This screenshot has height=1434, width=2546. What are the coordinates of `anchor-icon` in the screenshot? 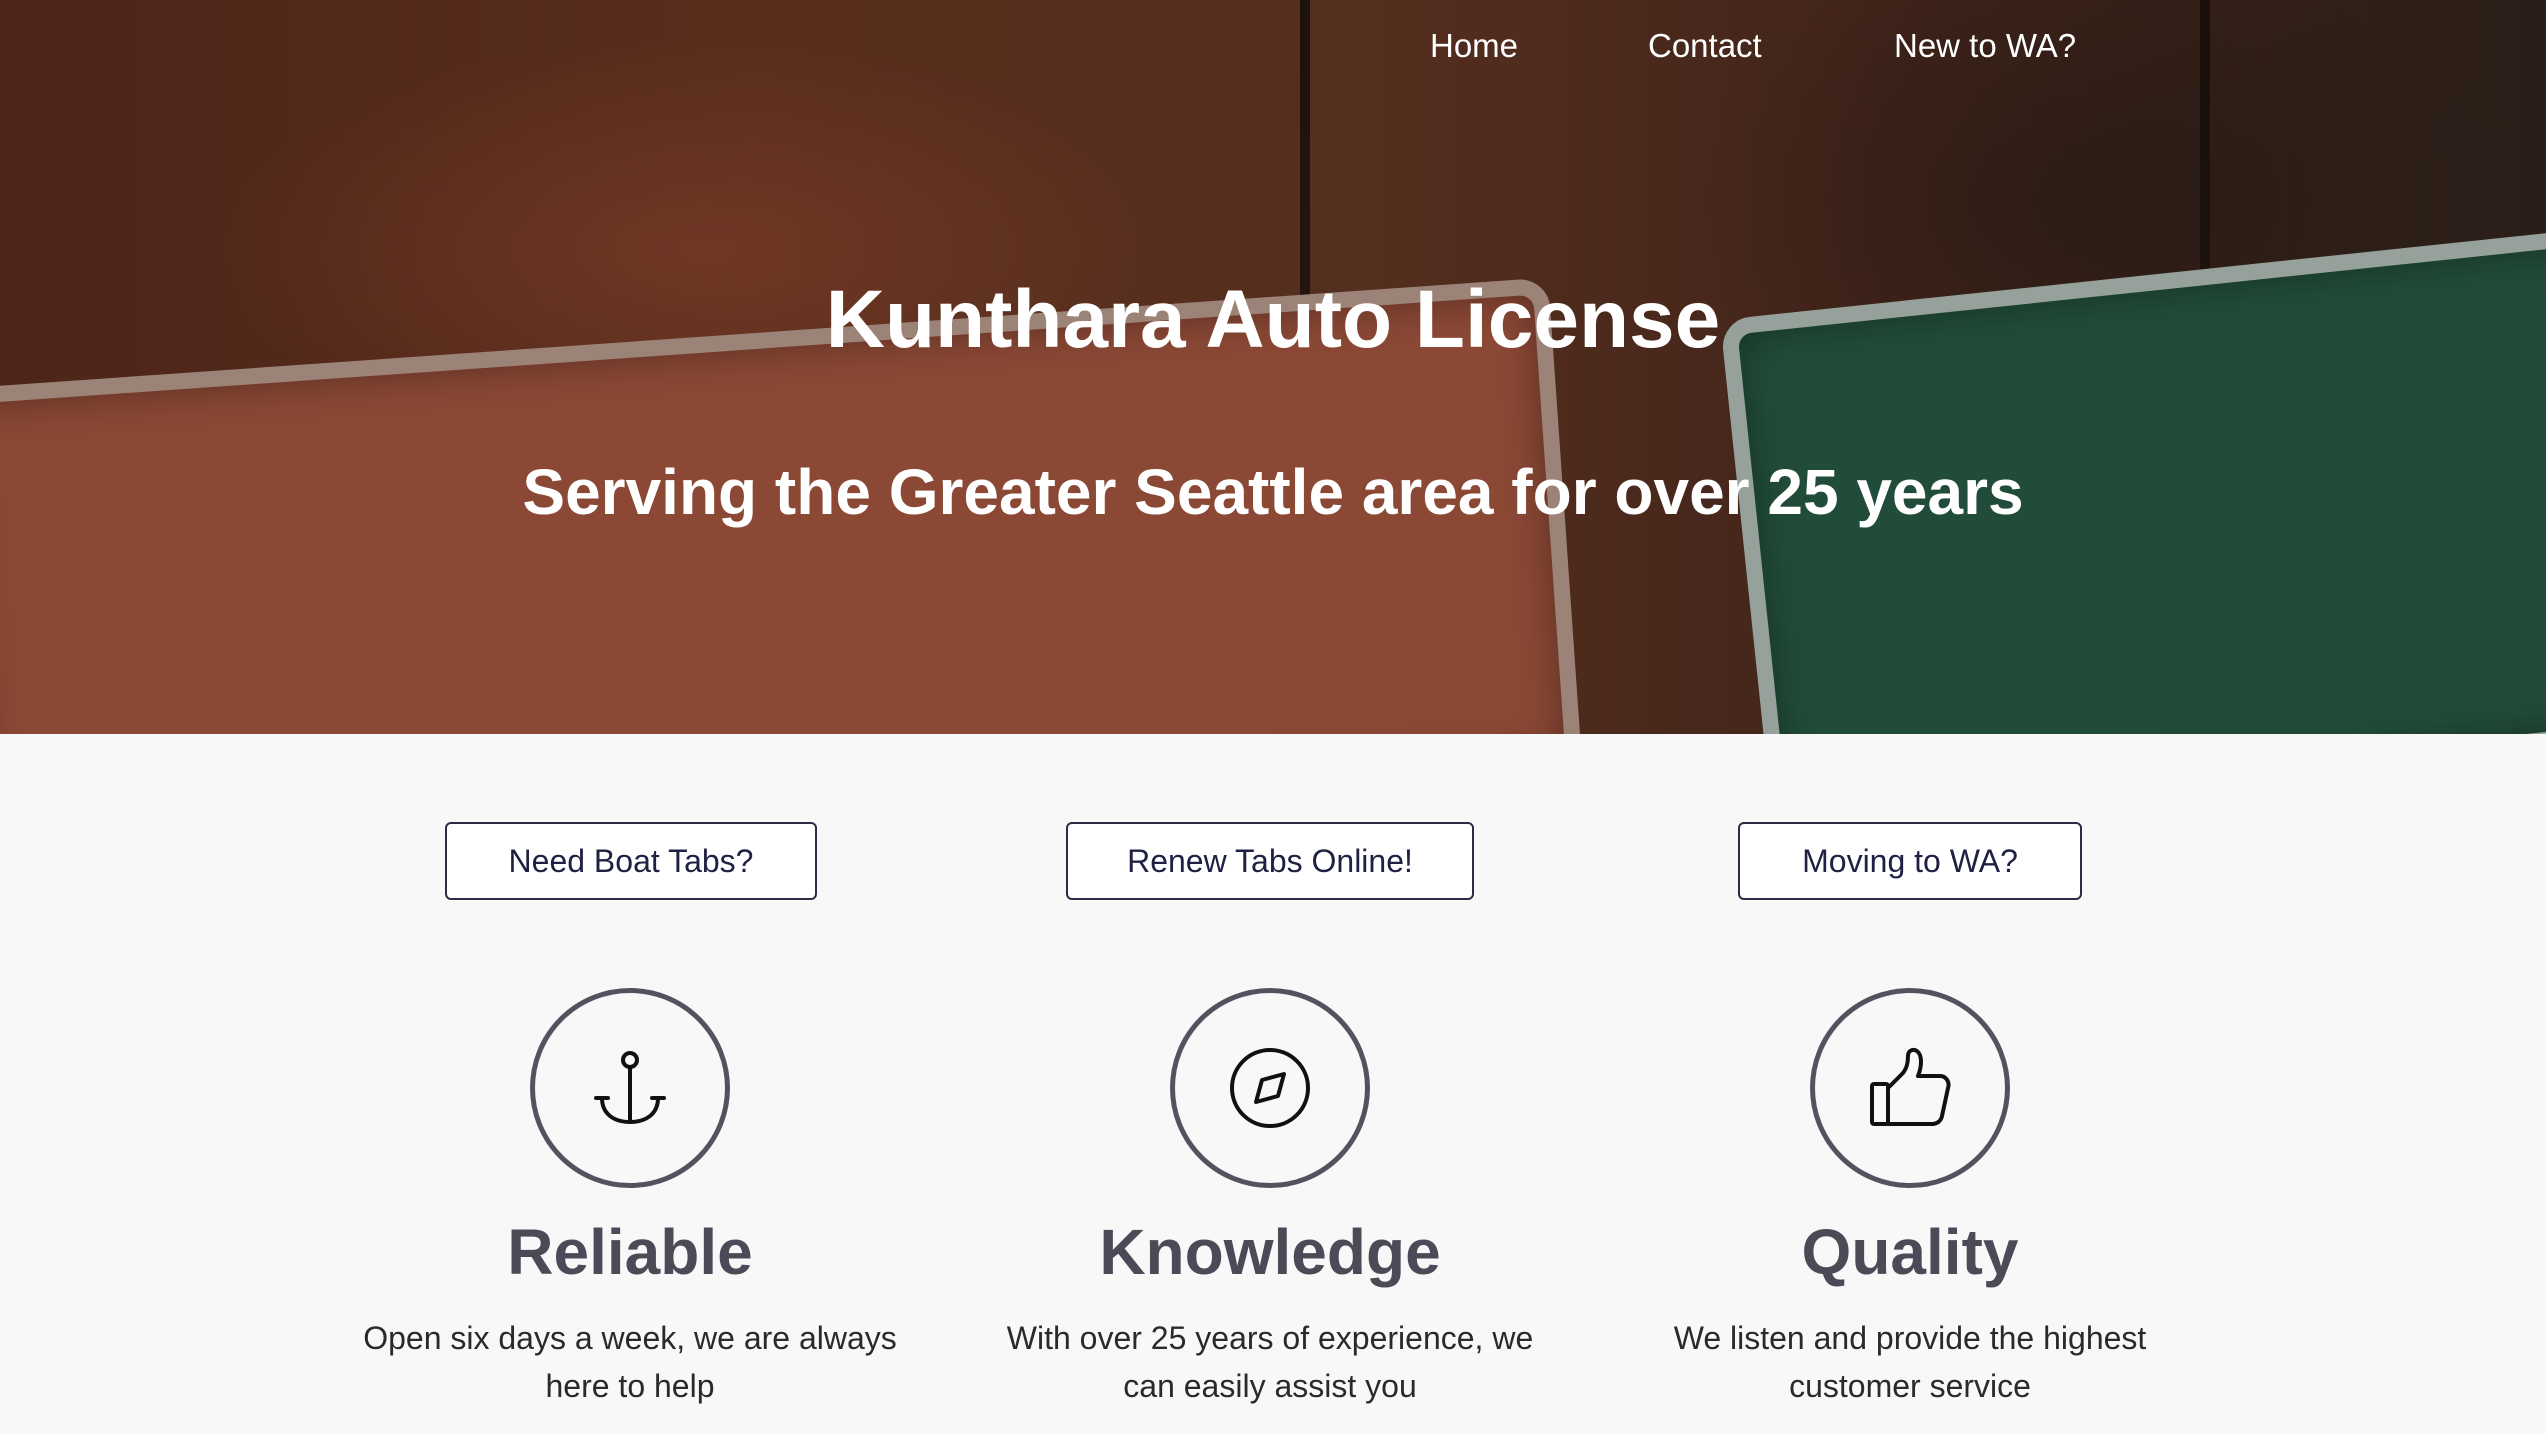 It's located at (630, 1087).